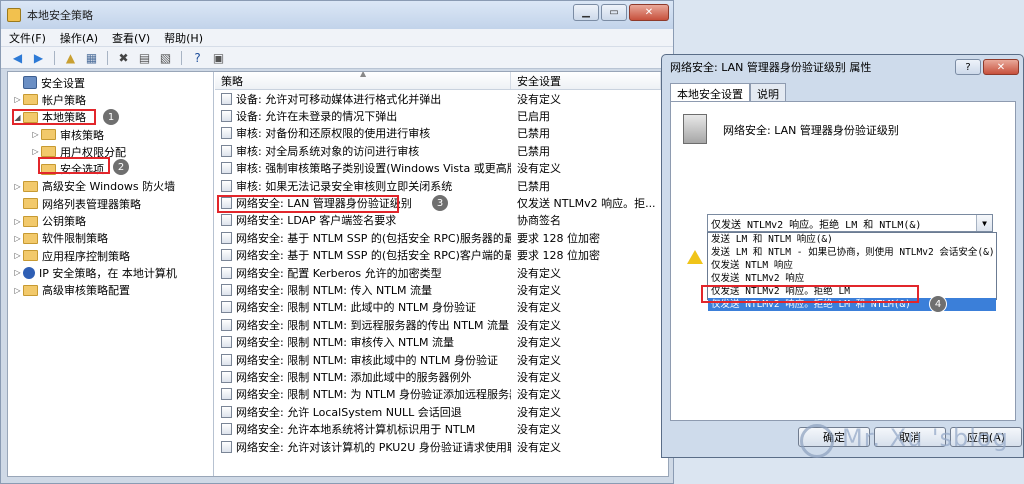  I want to click on menu-help: 帮助(H), so click(183, 38).